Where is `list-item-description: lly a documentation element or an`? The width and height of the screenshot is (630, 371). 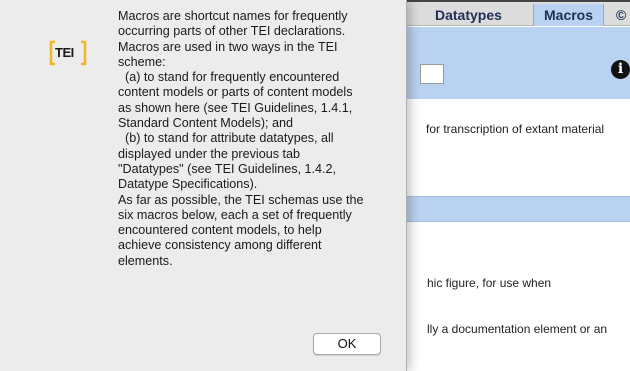
list-item-description: lly a documentation element or an is located at coordinates (517, 329).